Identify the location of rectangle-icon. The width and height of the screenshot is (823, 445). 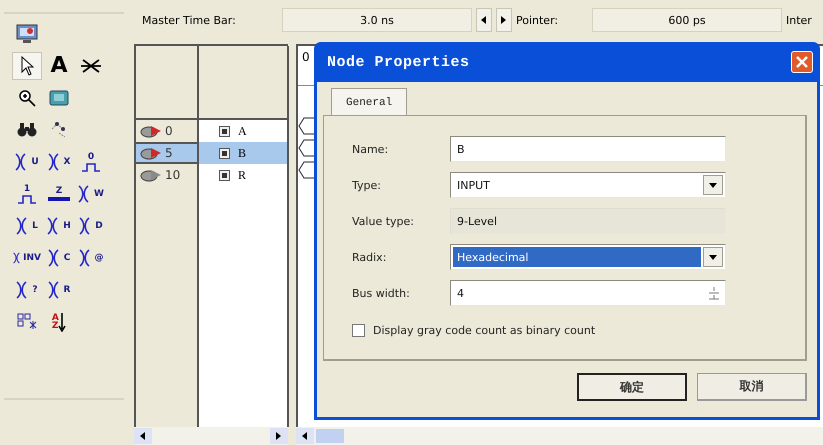
(59, 98).